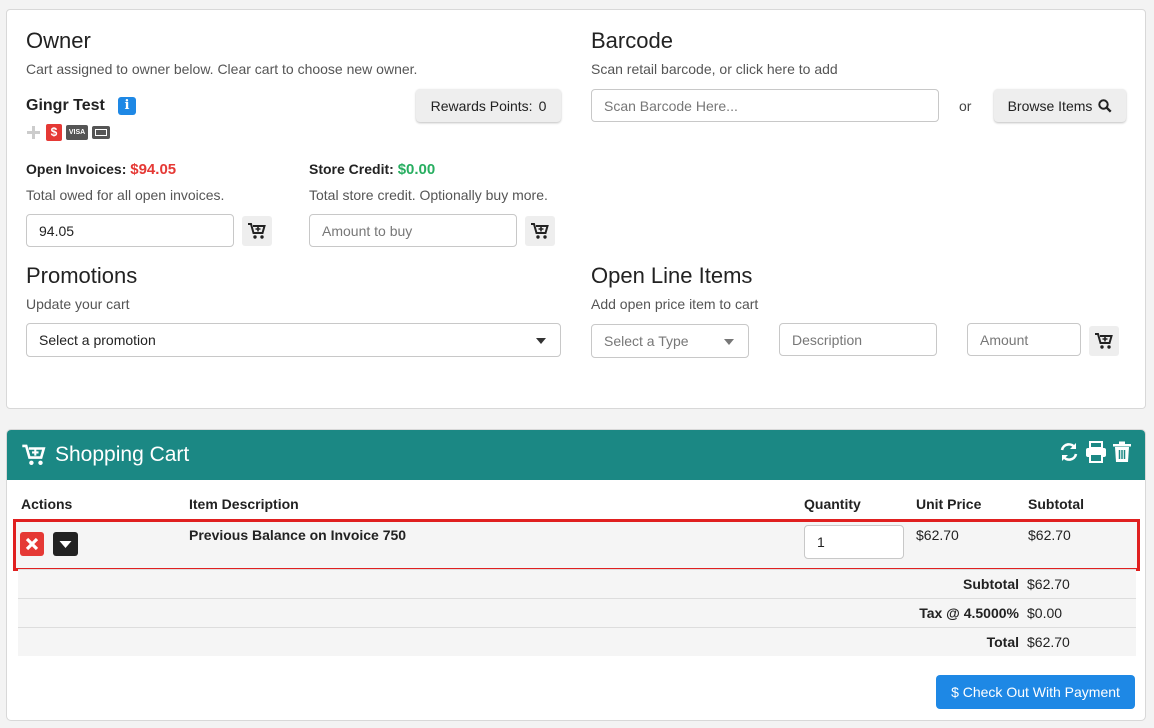 This screenshot has height=728, width=1154. Describe the element at coordinates (1002, 642) in the screenshot. I see `total-label: Total` at that location.